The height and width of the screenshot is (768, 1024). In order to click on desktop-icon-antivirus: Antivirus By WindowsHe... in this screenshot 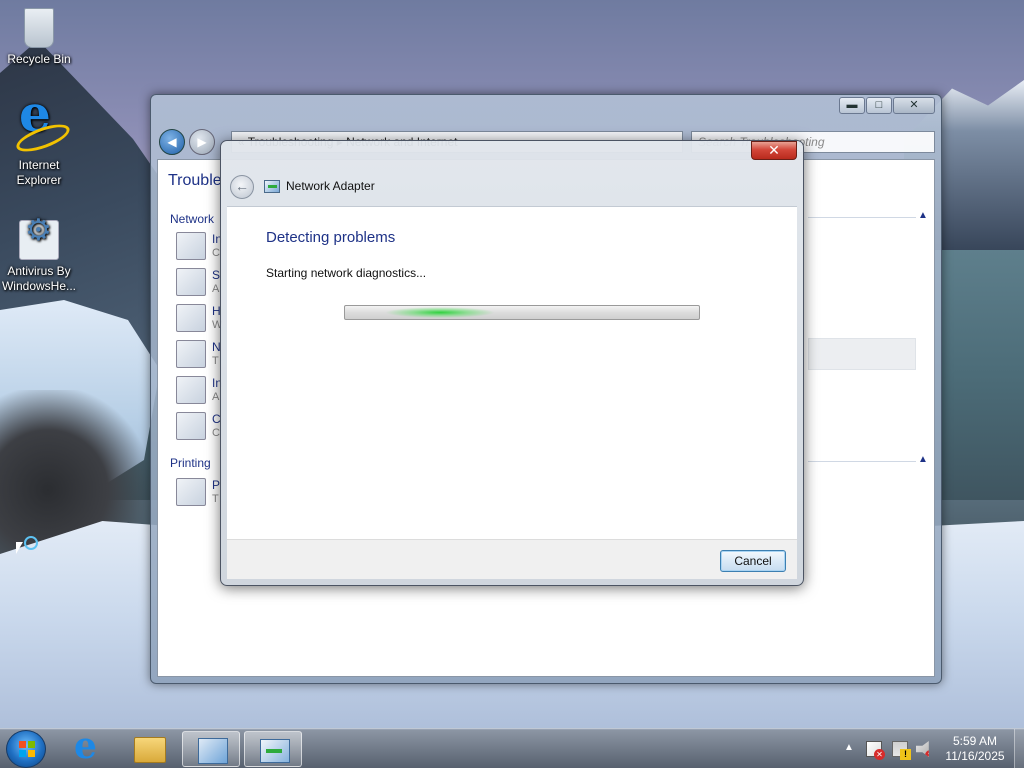, I will do `click(39, 257)`.